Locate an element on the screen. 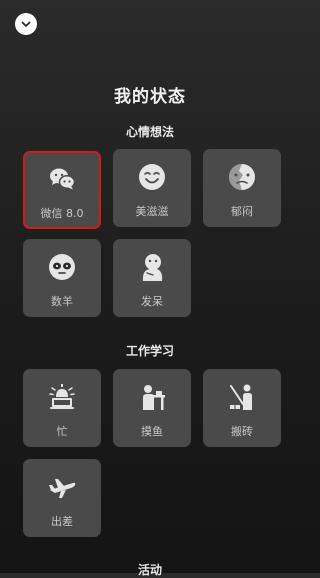 This screenshot has width=320, height=578. gloomy-face-icon is located at coordinates (242, 177).